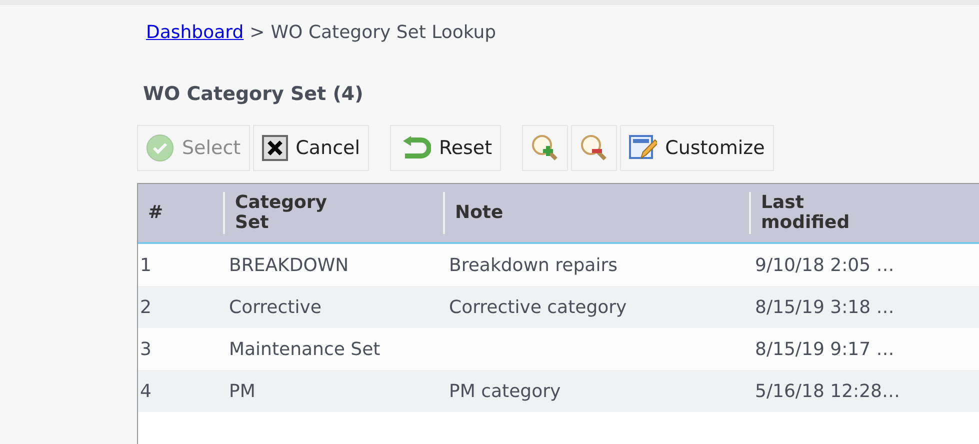 This screenshot has width=979, height=444. I want to click on page-title: WO Category Set (4), so click(253, 94).